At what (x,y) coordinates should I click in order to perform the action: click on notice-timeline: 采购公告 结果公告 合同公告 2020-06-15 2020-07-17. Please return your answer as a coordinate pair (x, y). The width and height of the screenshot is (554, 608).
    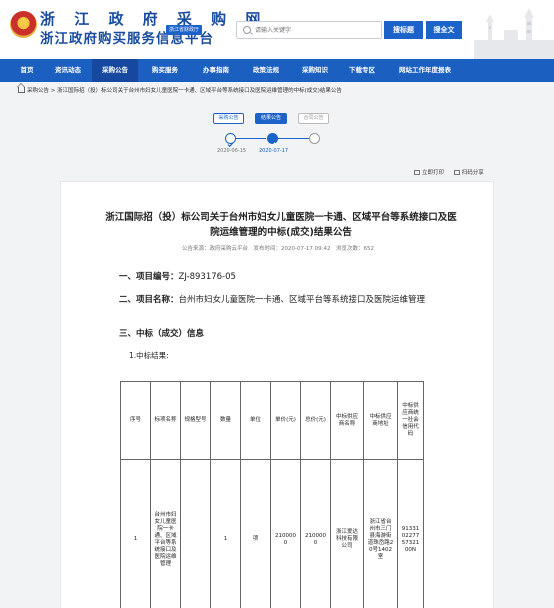
    Looking at the image, I should click on (275, 138).